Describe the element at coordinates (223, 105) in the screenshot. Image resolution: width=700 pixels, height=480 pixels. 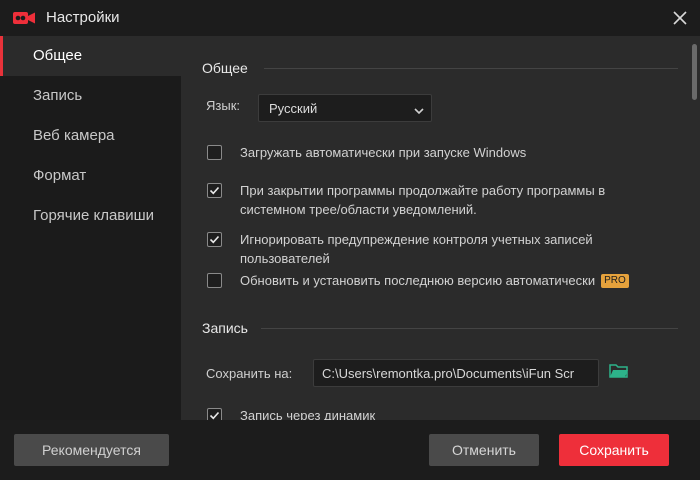
I see `language-label: Язык:` at that location.